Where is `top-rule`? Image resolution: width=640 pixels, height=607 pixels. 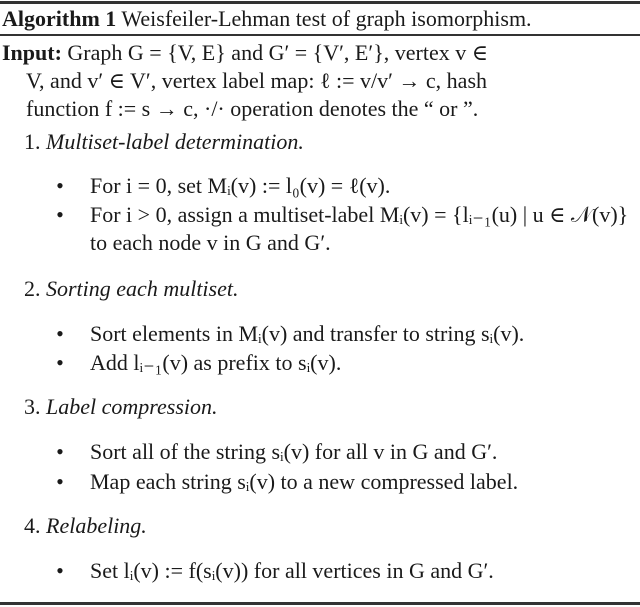
top-rule is located at coordinates (320, 2).